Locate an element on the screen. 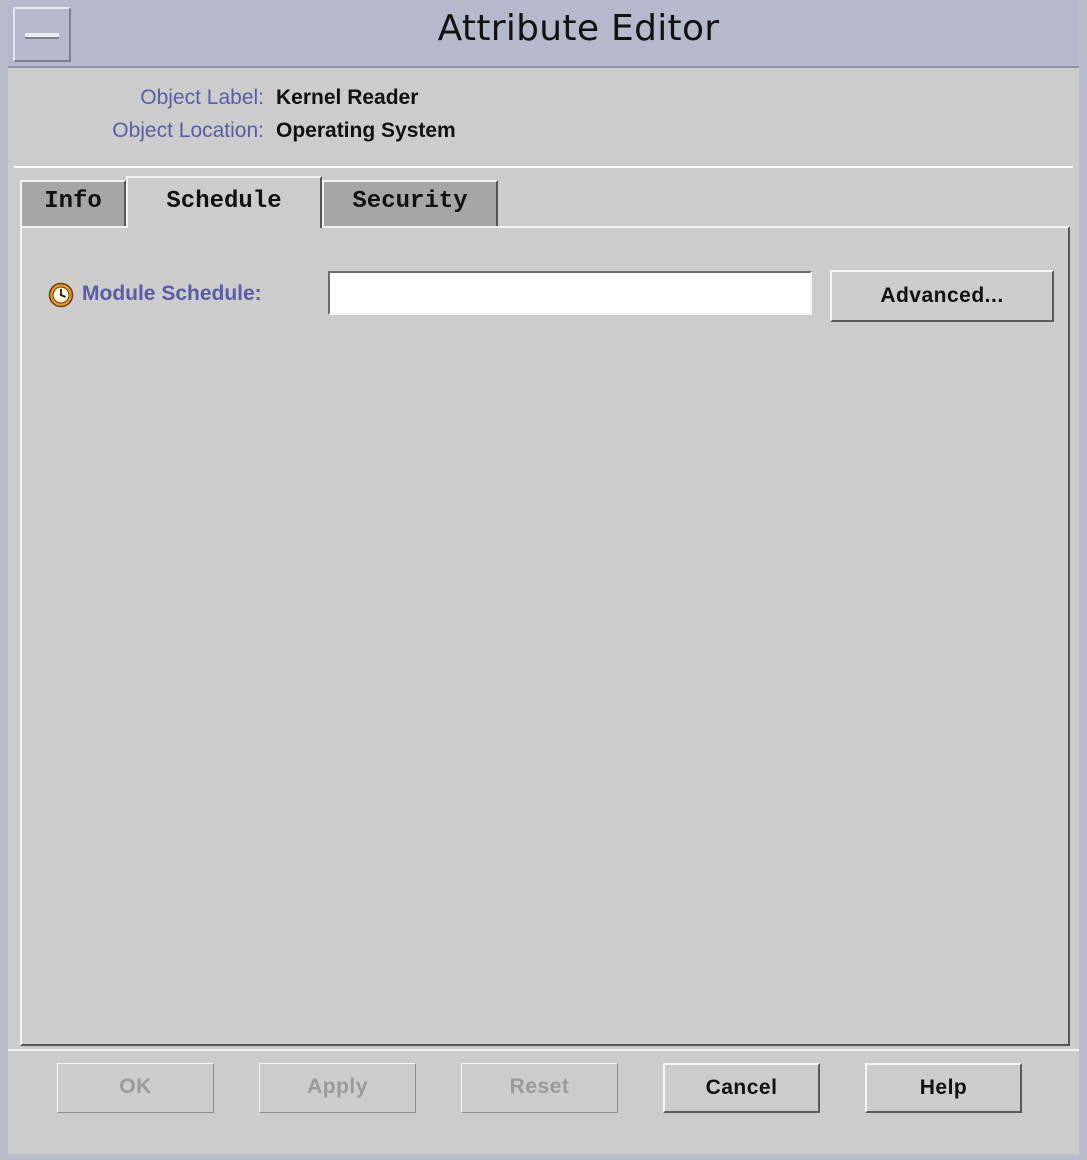  object-location-value: Operating System is located at coordinates (366, 130).